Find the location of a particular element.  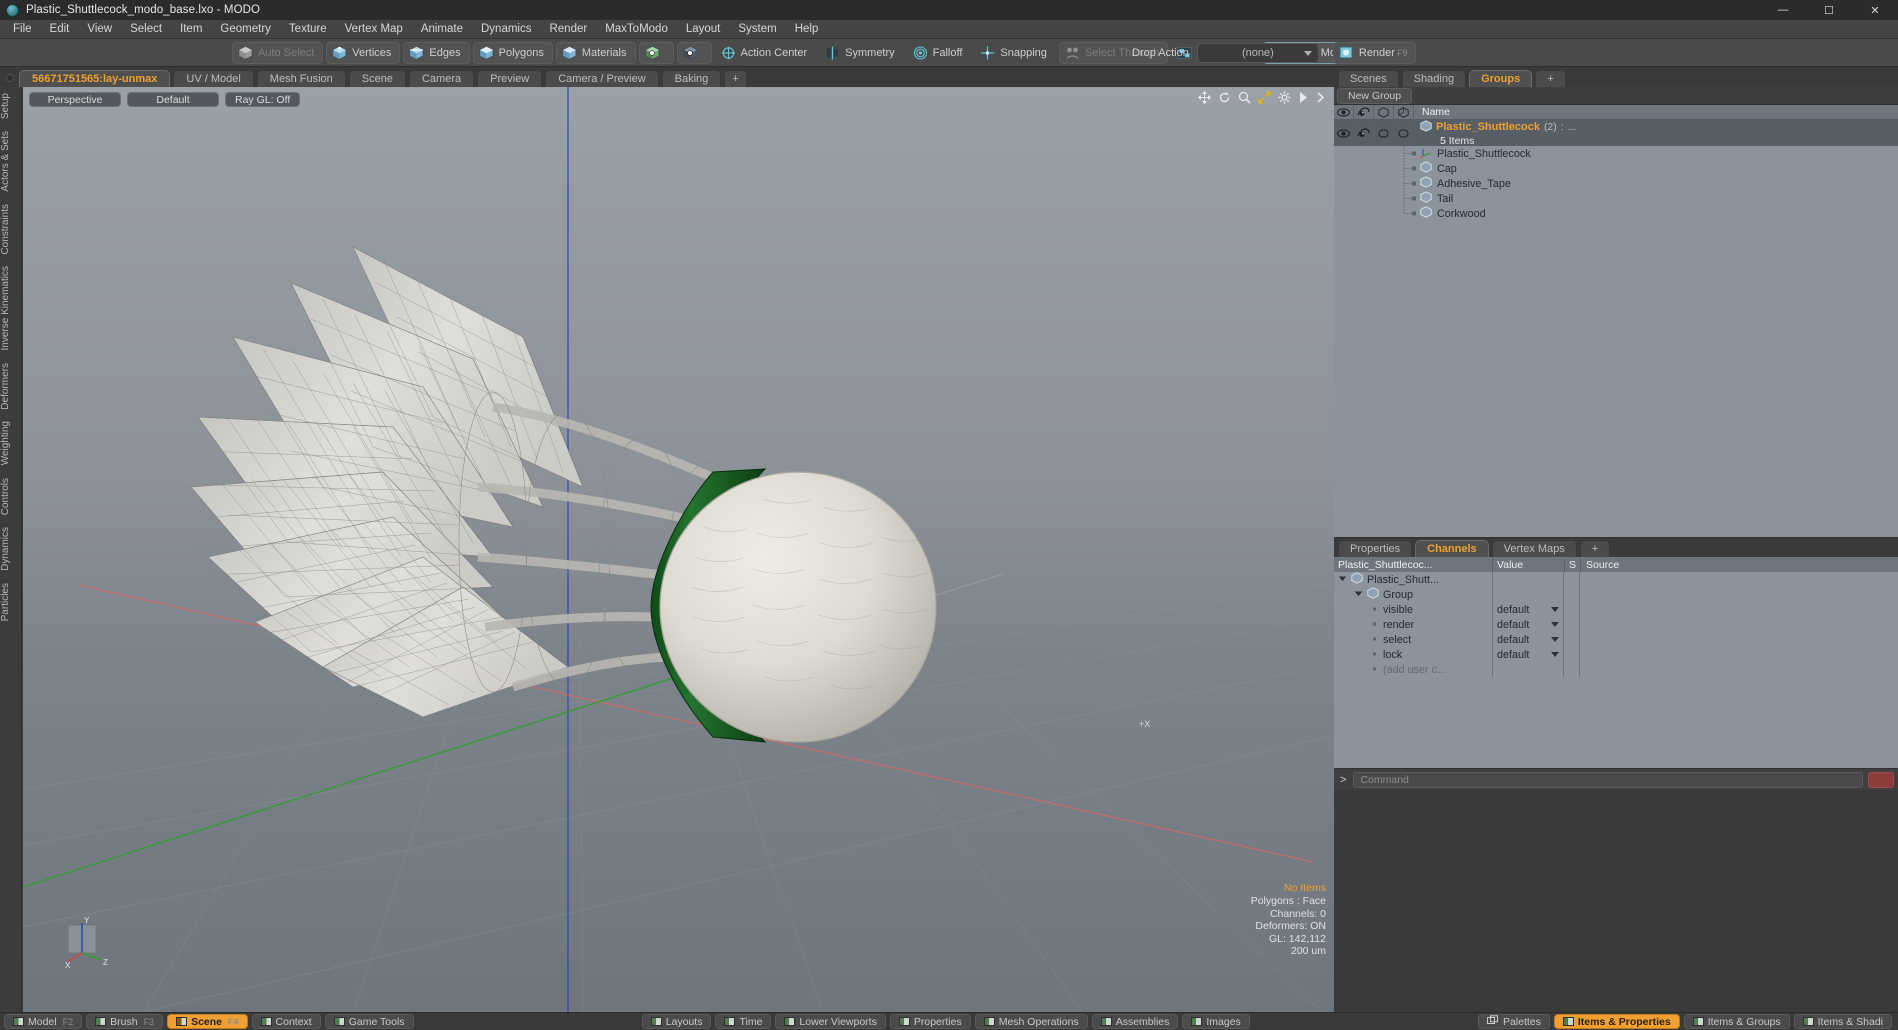

zoom-icon is located at coordinates (1244, 100).